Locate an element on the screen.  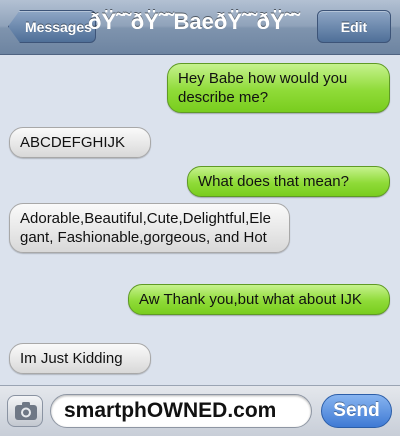
back-button: Messages is located at coordinates (52, 26).